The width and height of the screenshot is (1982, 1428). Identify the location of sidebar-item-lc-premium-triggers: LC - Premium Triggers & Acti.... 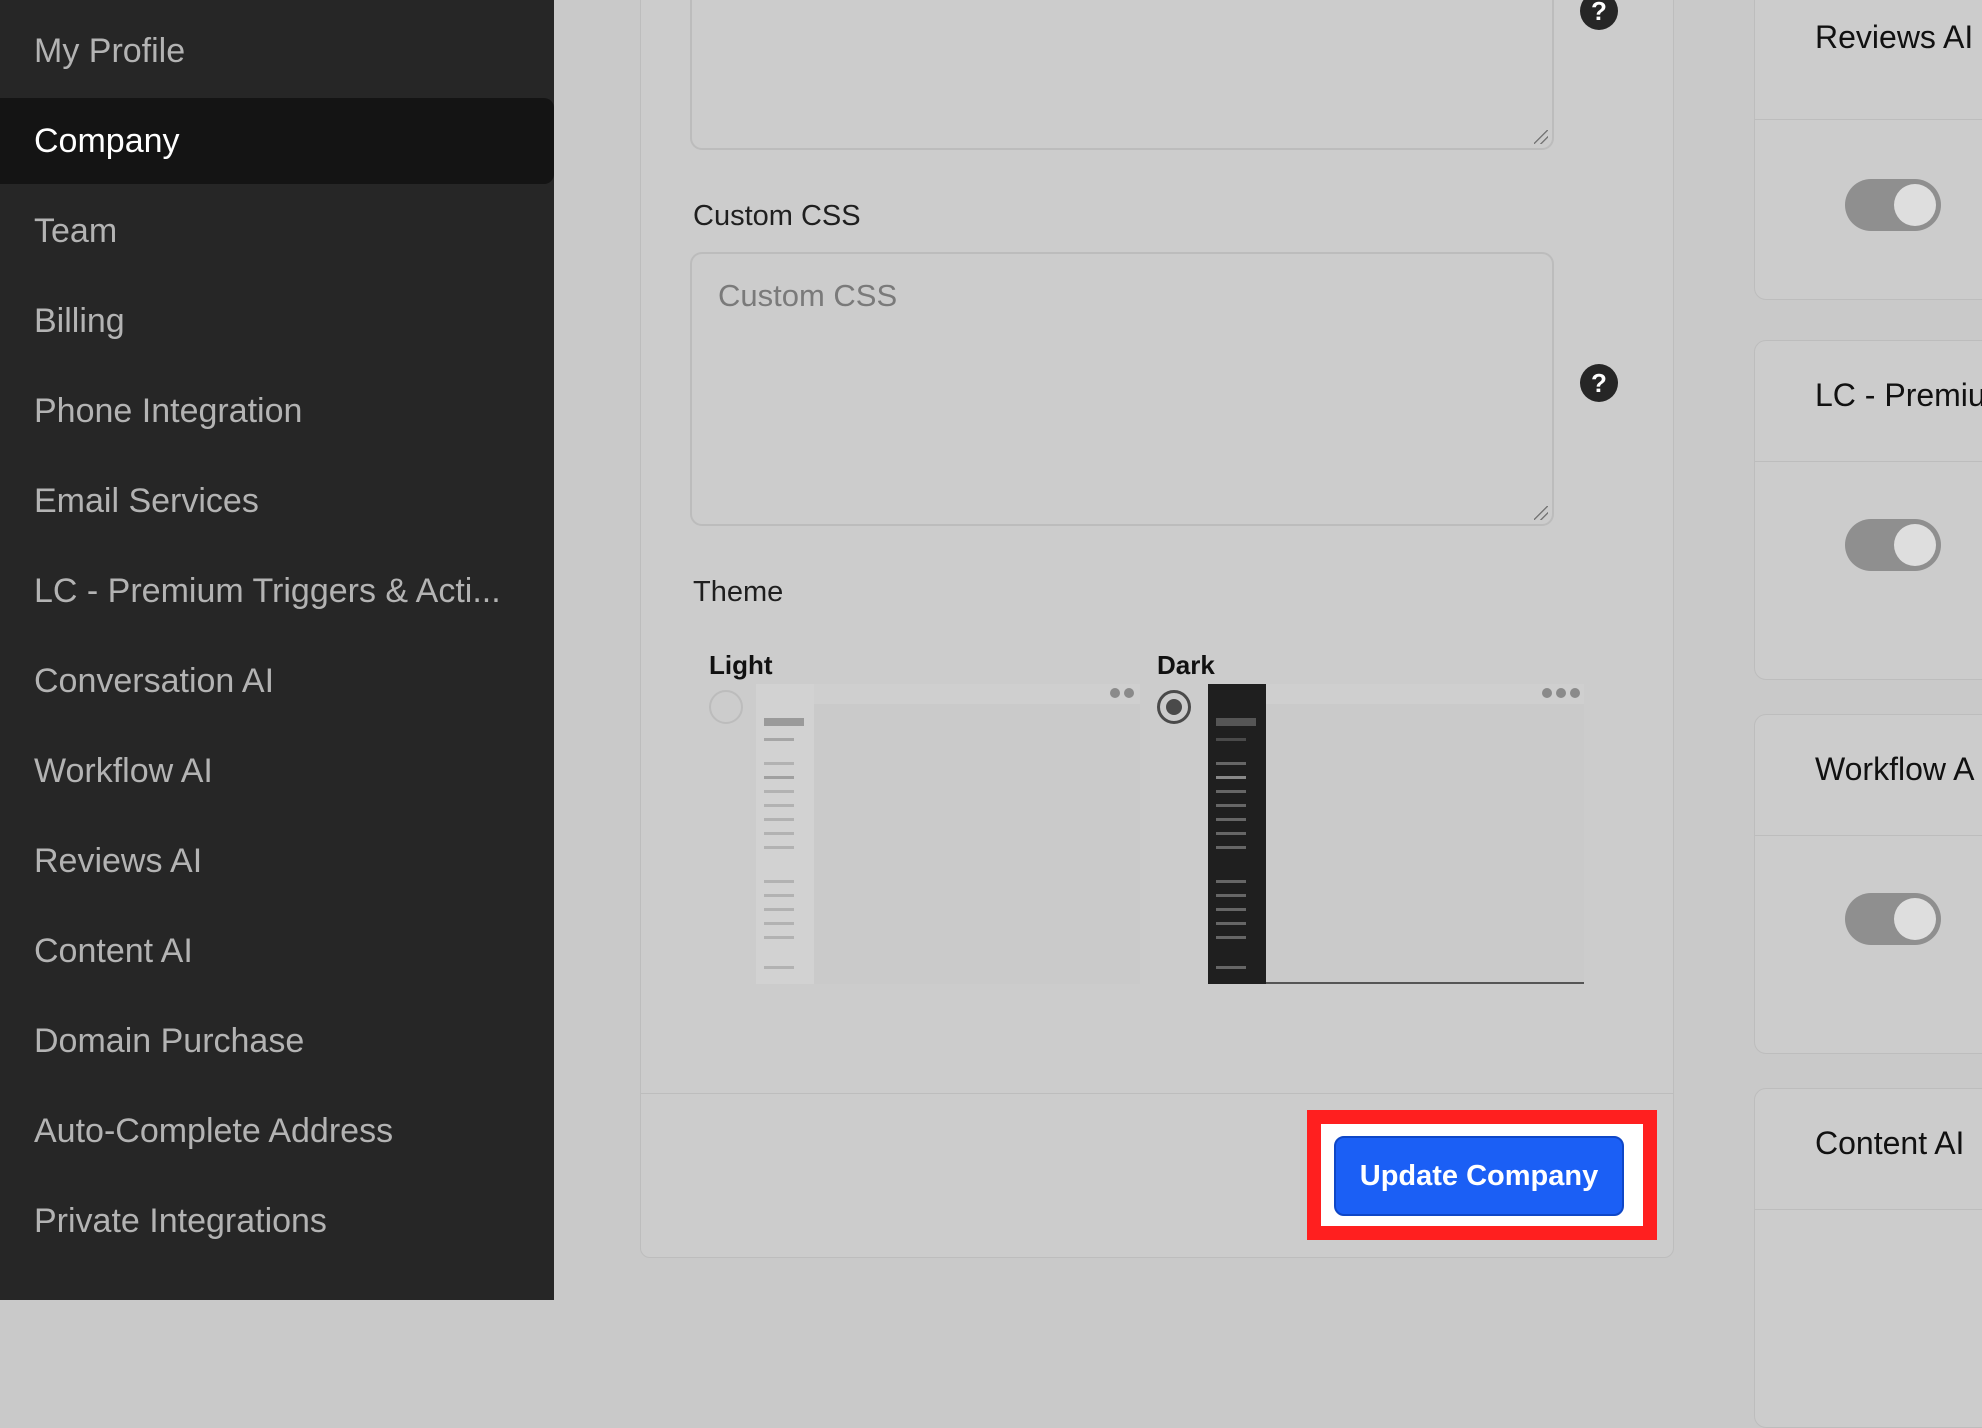
(277, 591).